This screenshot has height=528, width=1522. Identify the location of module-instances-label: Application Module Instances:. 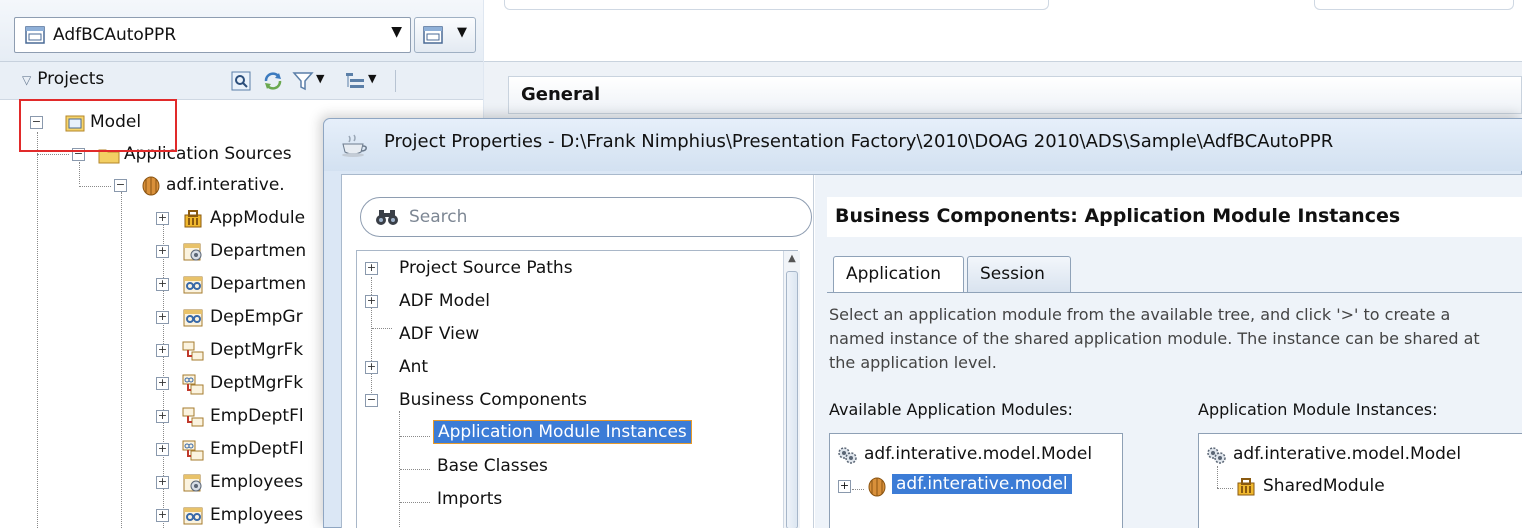
(1318, 409).